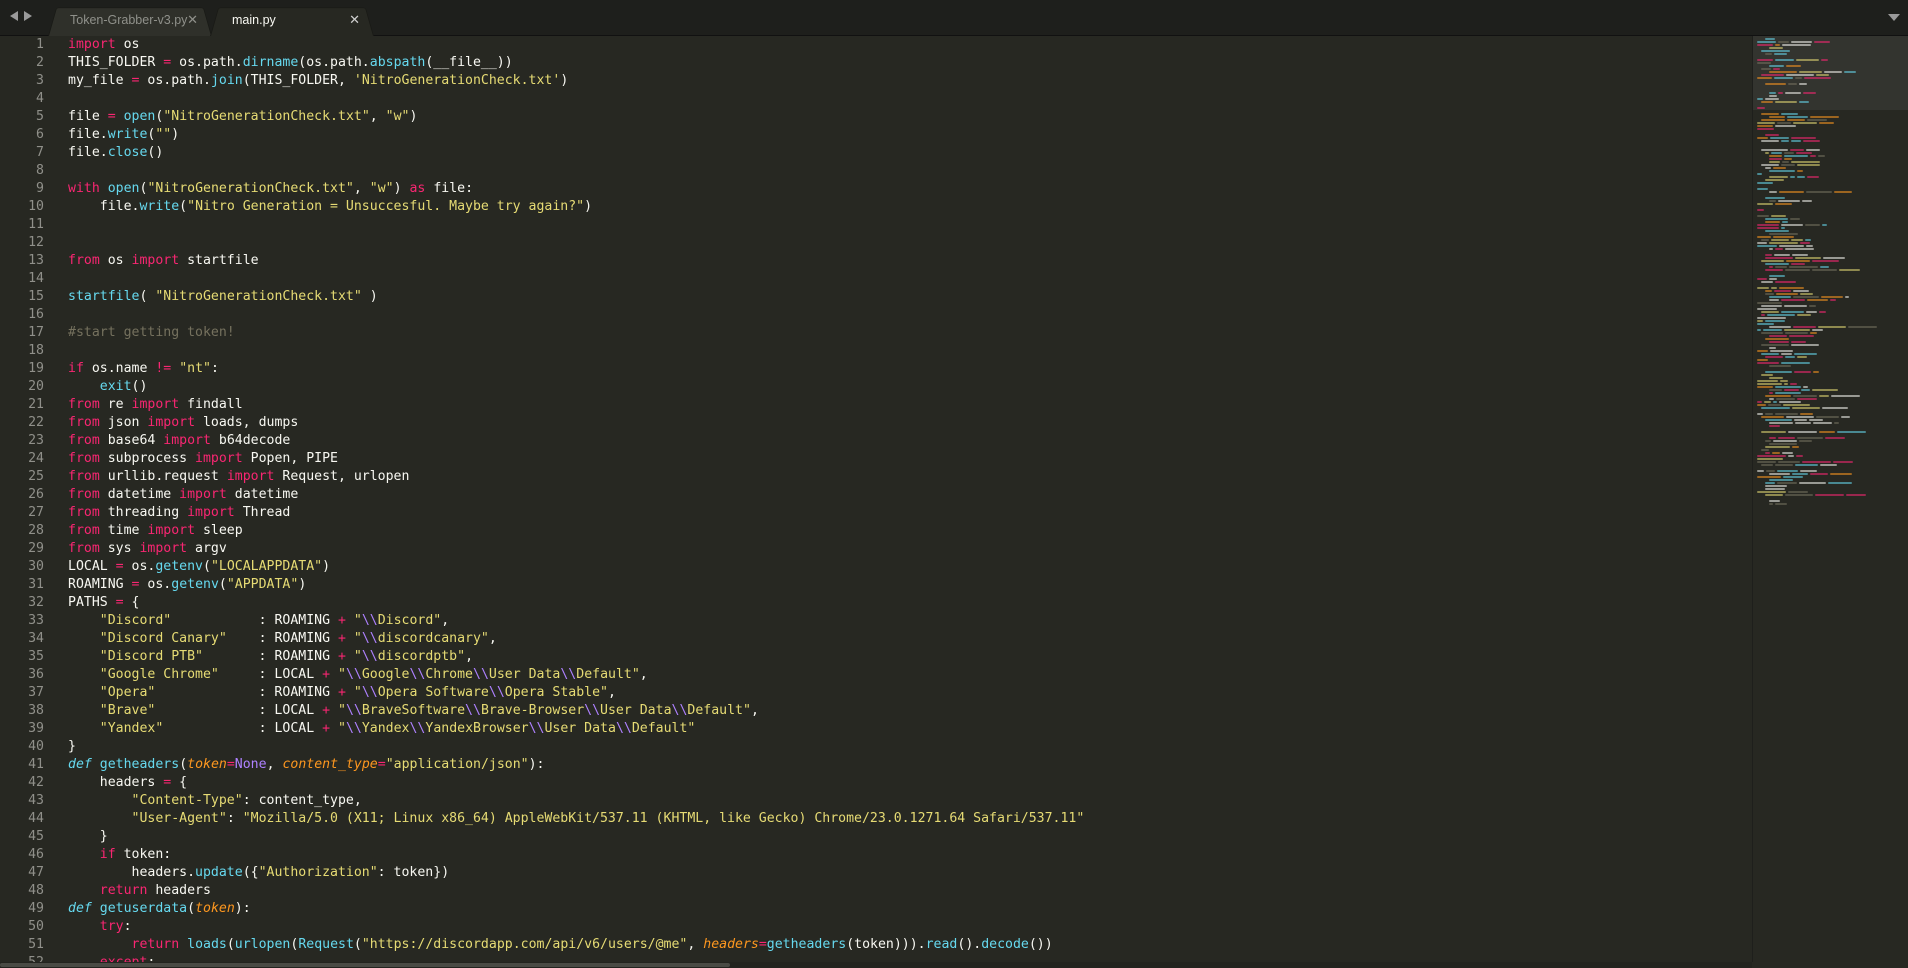 This screenshot has width=1908, height=968. What do you see at coordinates (876, 369) in the screenshot?
I see `code-line: 19 if os.name != "nt":` at bounding box center [876, 369].